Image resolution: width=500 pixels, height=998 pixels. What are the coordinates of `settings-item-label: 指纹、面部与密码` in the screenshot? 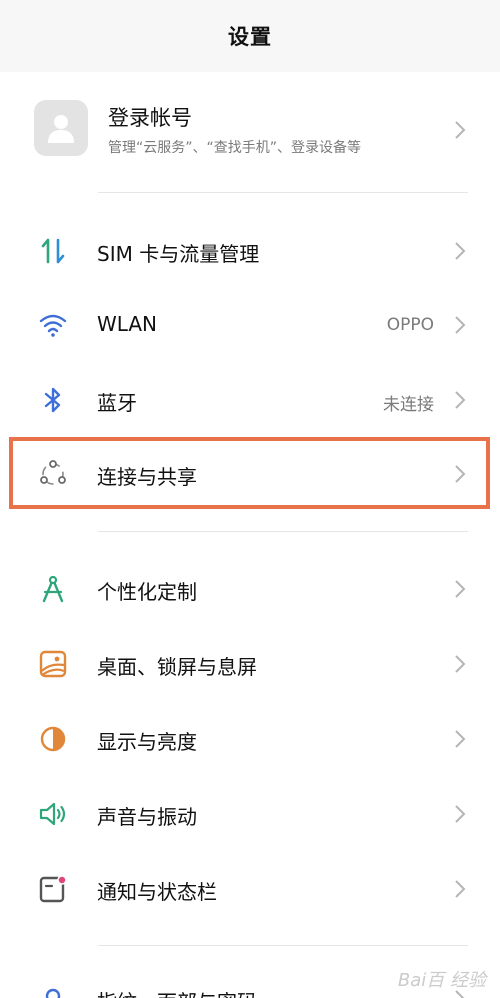 It's located at (177, 992).